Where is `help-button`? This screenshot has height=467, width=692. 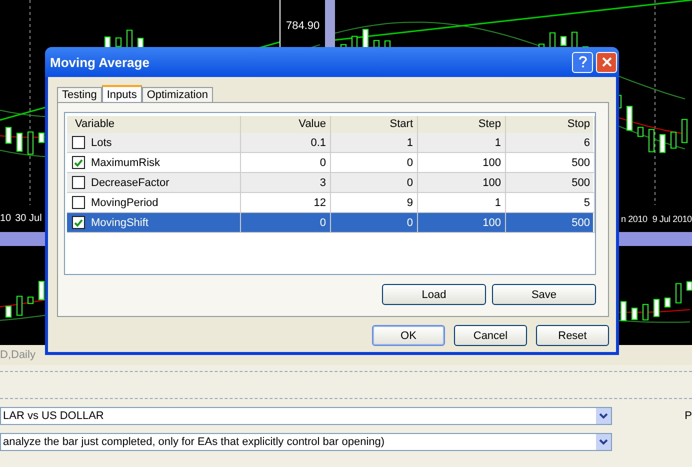 help-button is located at coordinates (582, 62).